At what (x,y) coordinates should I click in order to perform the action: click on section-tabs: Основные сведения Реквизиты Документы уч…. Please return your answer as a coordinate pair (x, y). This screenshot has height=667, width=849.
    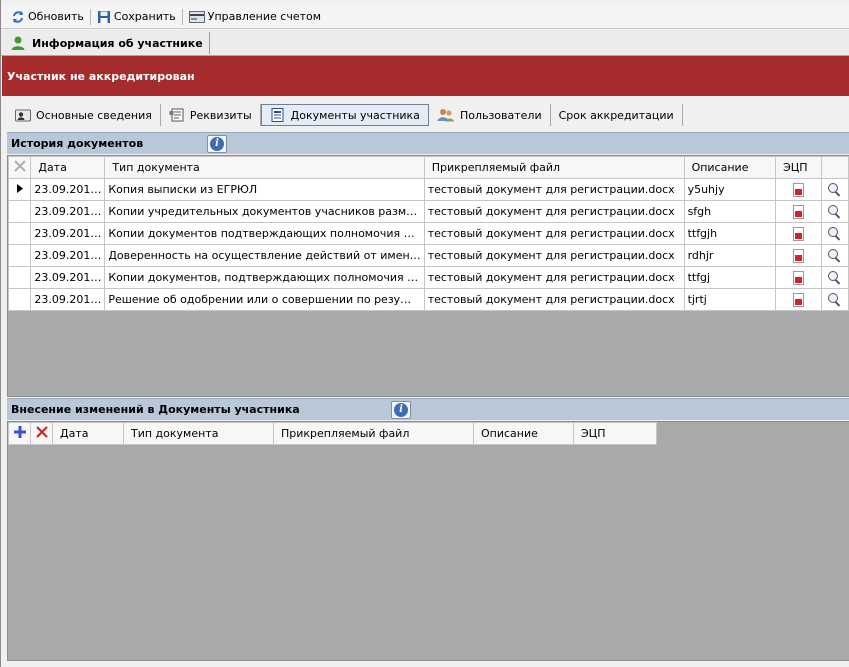
    Looking at the image, I should click on (425, 115).